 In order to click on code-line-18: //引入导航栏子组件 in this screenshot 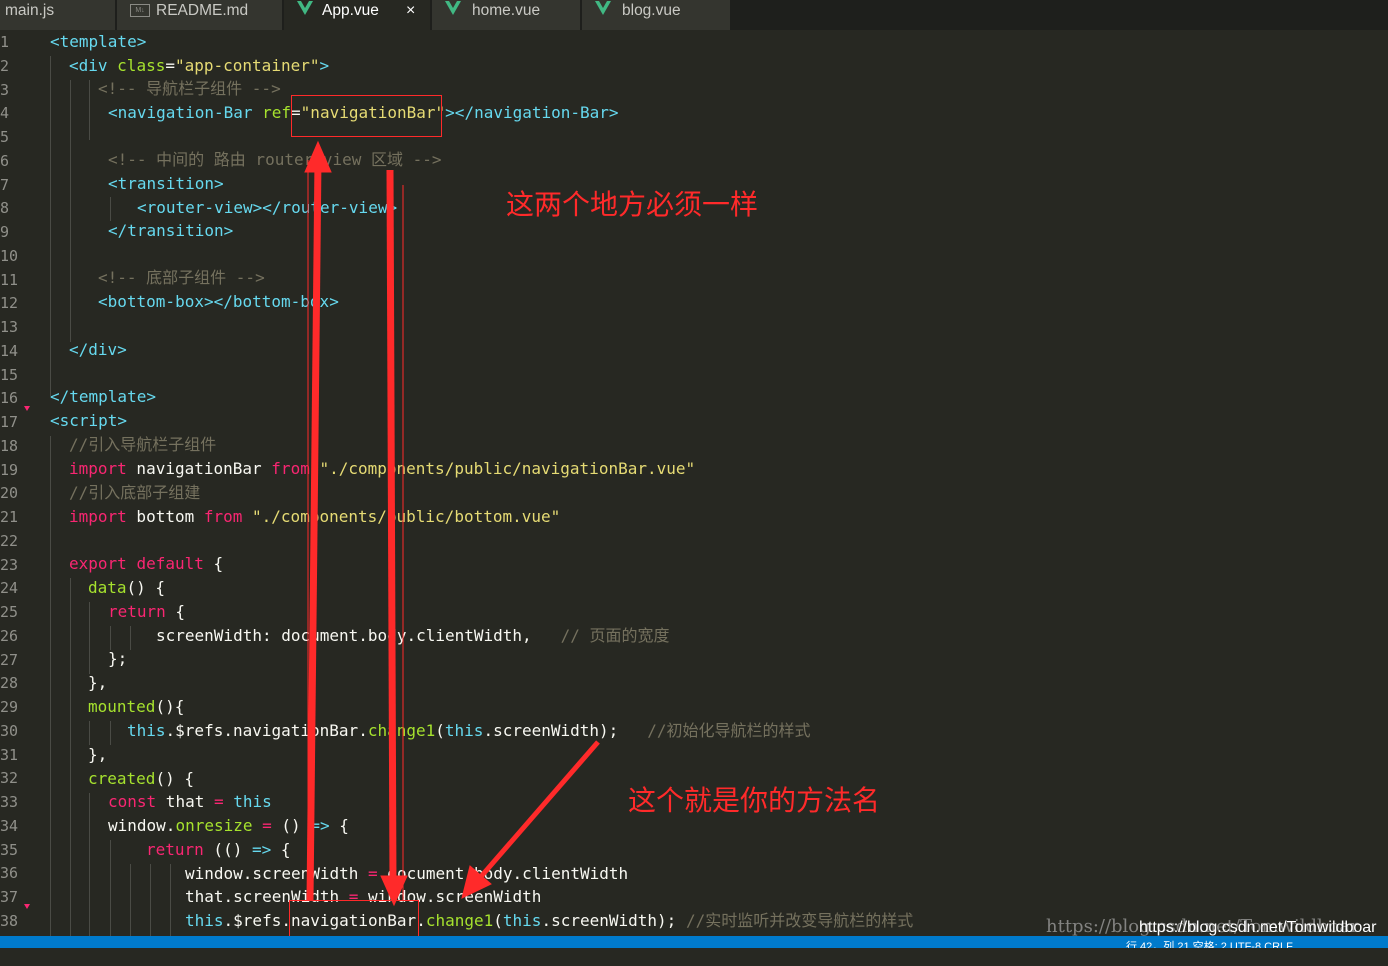, I will do `click(143, 444)`.